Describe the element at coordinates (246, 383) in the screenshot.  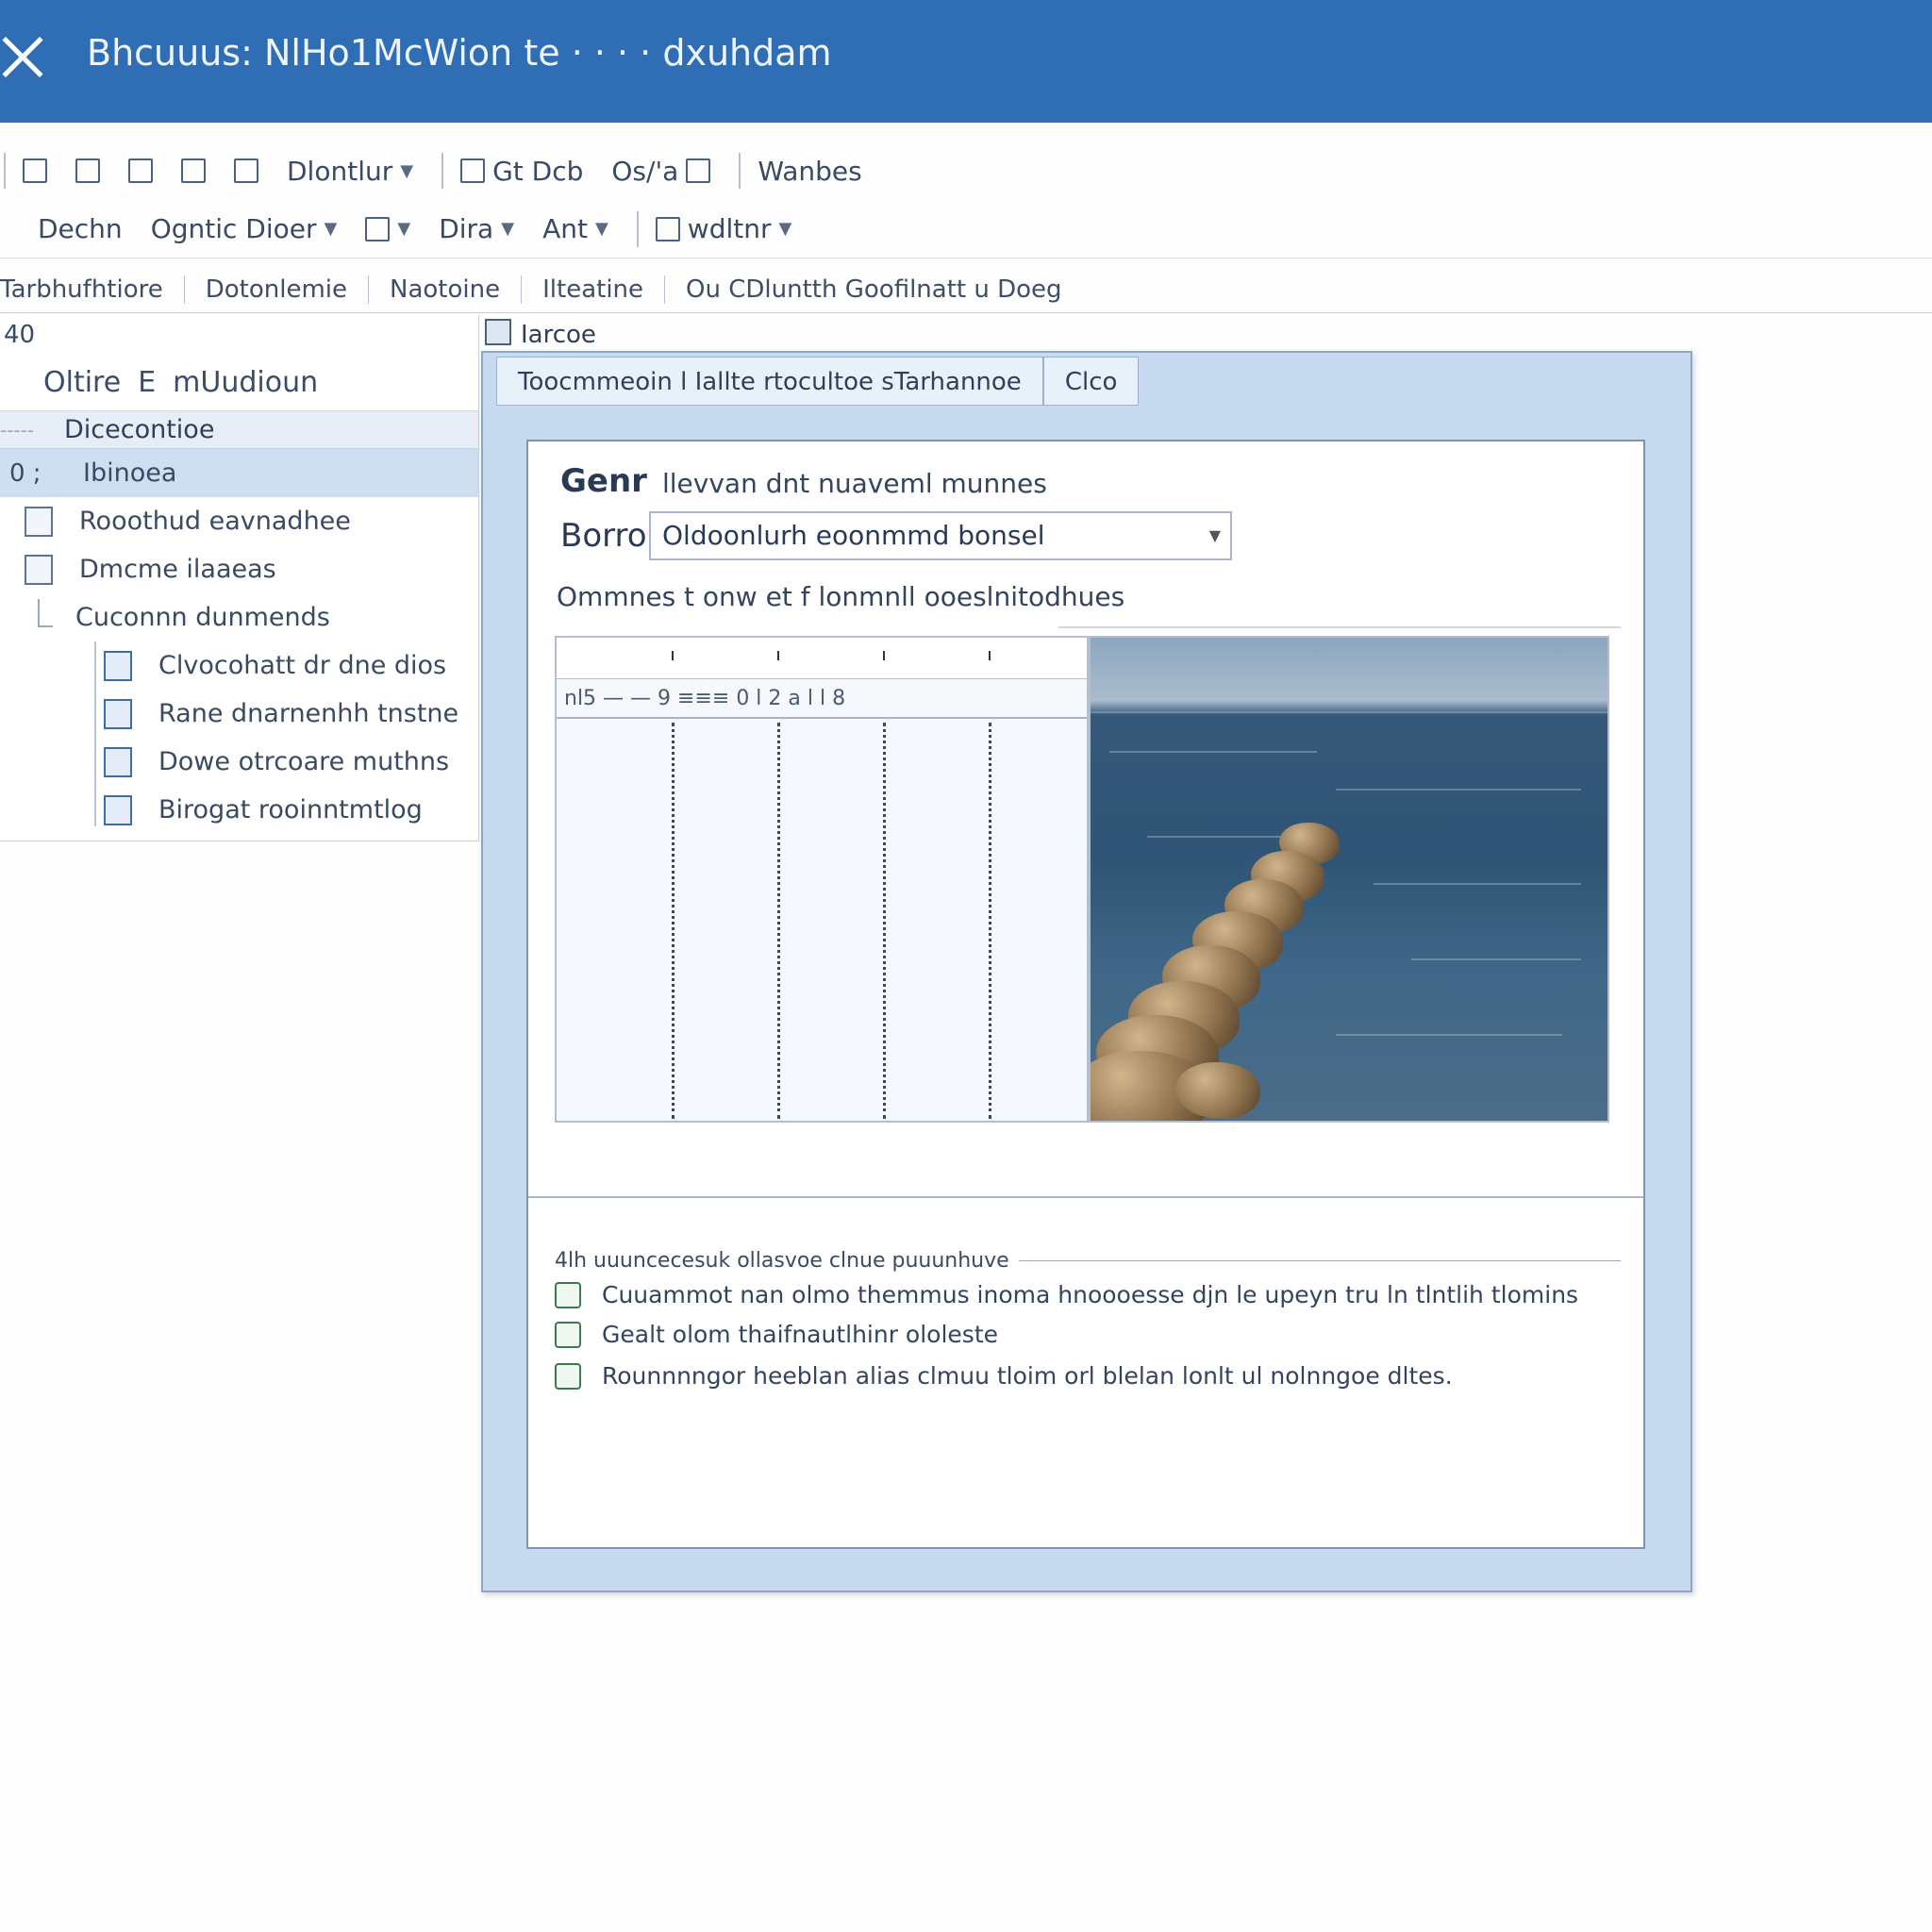
I see `sidebar-tool-3: mUudioun` at that location.